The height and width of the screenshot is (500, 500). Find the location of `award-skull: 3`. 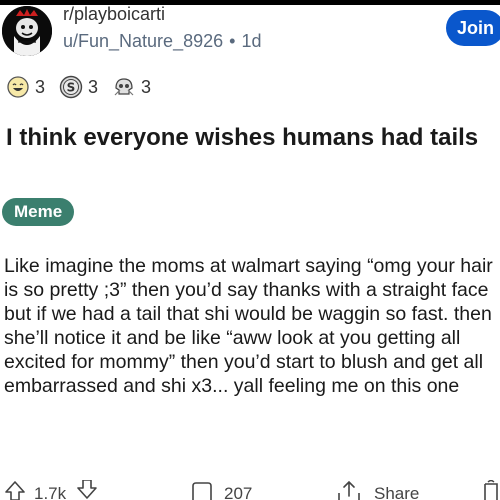

award-skull: 3 is located at coordinates (131, 87).